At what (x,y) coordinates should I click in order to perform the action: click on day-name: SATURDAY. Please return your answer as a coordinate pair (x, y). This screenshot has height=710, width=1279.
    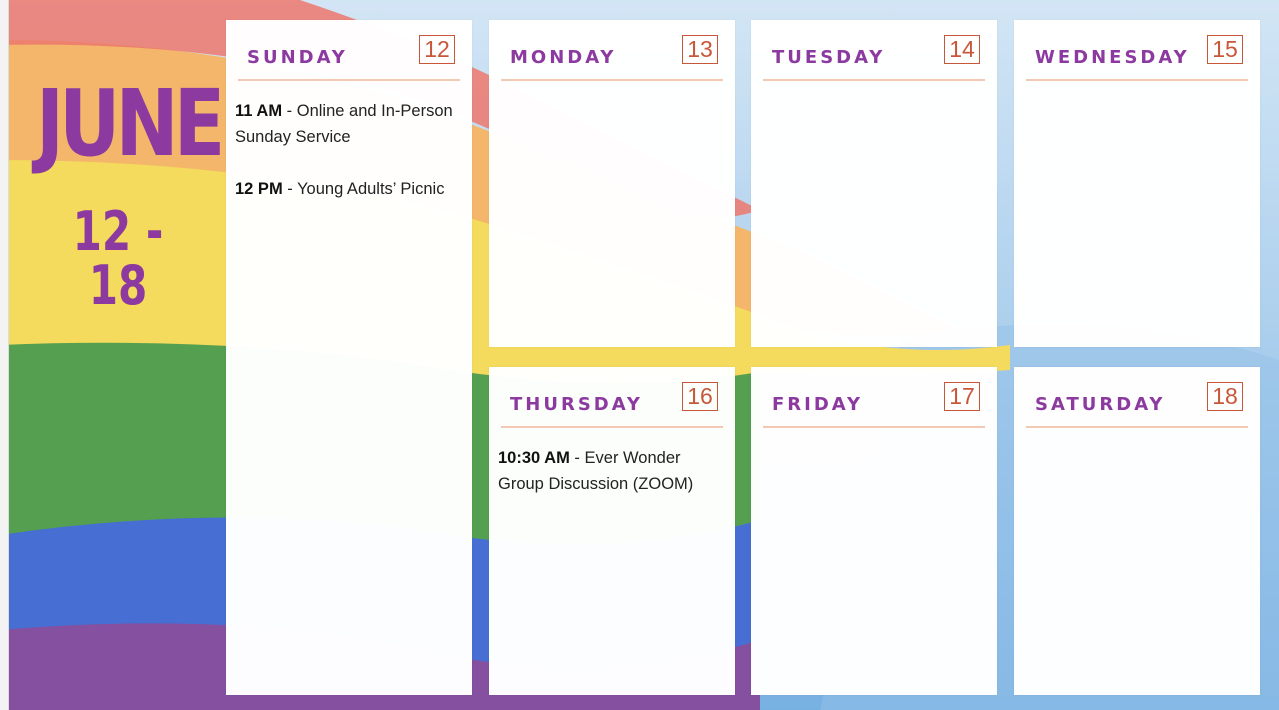
    Looking at the image, I should click on (1100, 404).